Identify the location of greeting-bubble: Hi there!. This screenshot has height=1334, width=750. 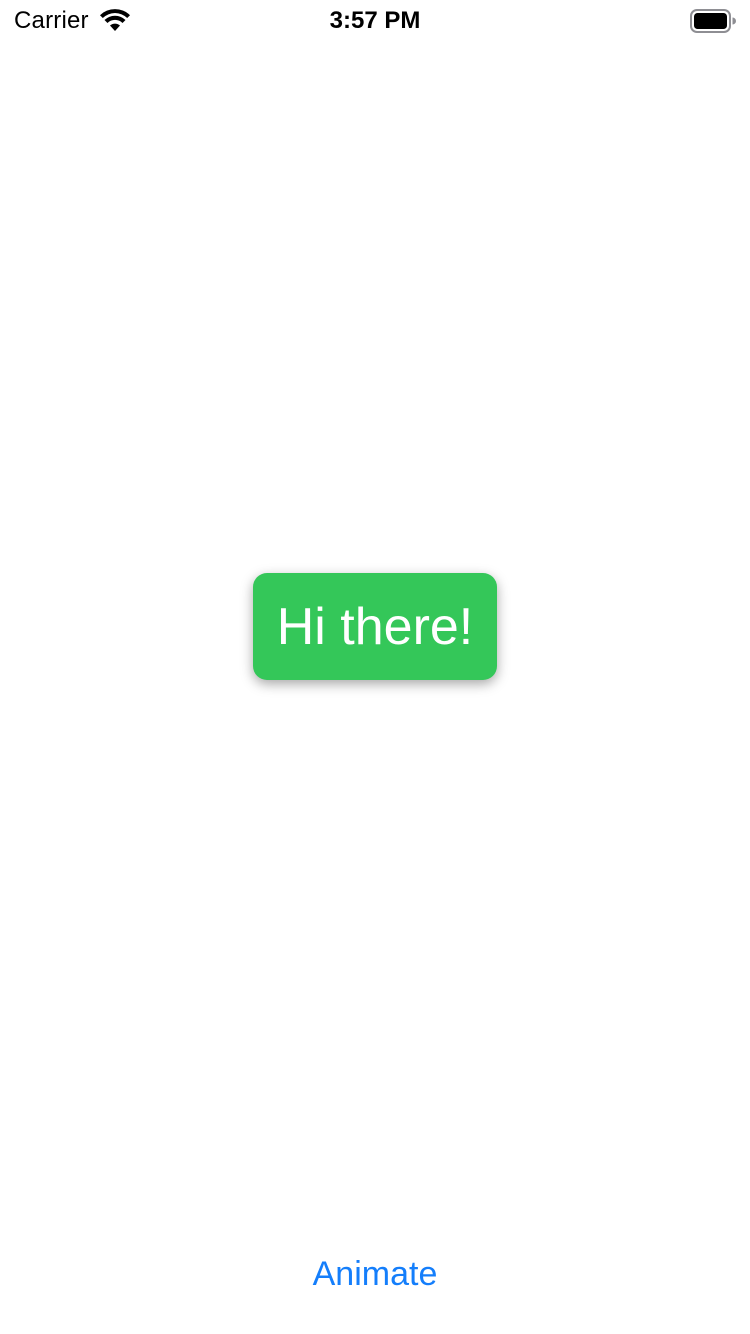
(375, 626).